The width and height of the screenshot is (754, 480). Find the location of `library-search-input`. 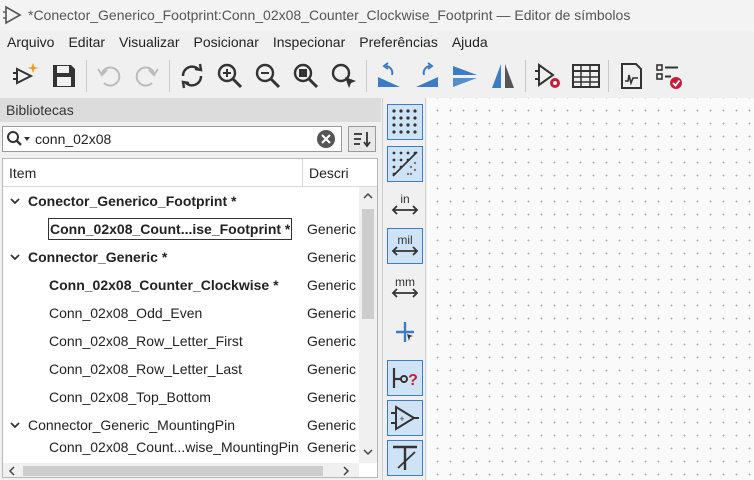

library-search-input is located at coordinates (165, 139).